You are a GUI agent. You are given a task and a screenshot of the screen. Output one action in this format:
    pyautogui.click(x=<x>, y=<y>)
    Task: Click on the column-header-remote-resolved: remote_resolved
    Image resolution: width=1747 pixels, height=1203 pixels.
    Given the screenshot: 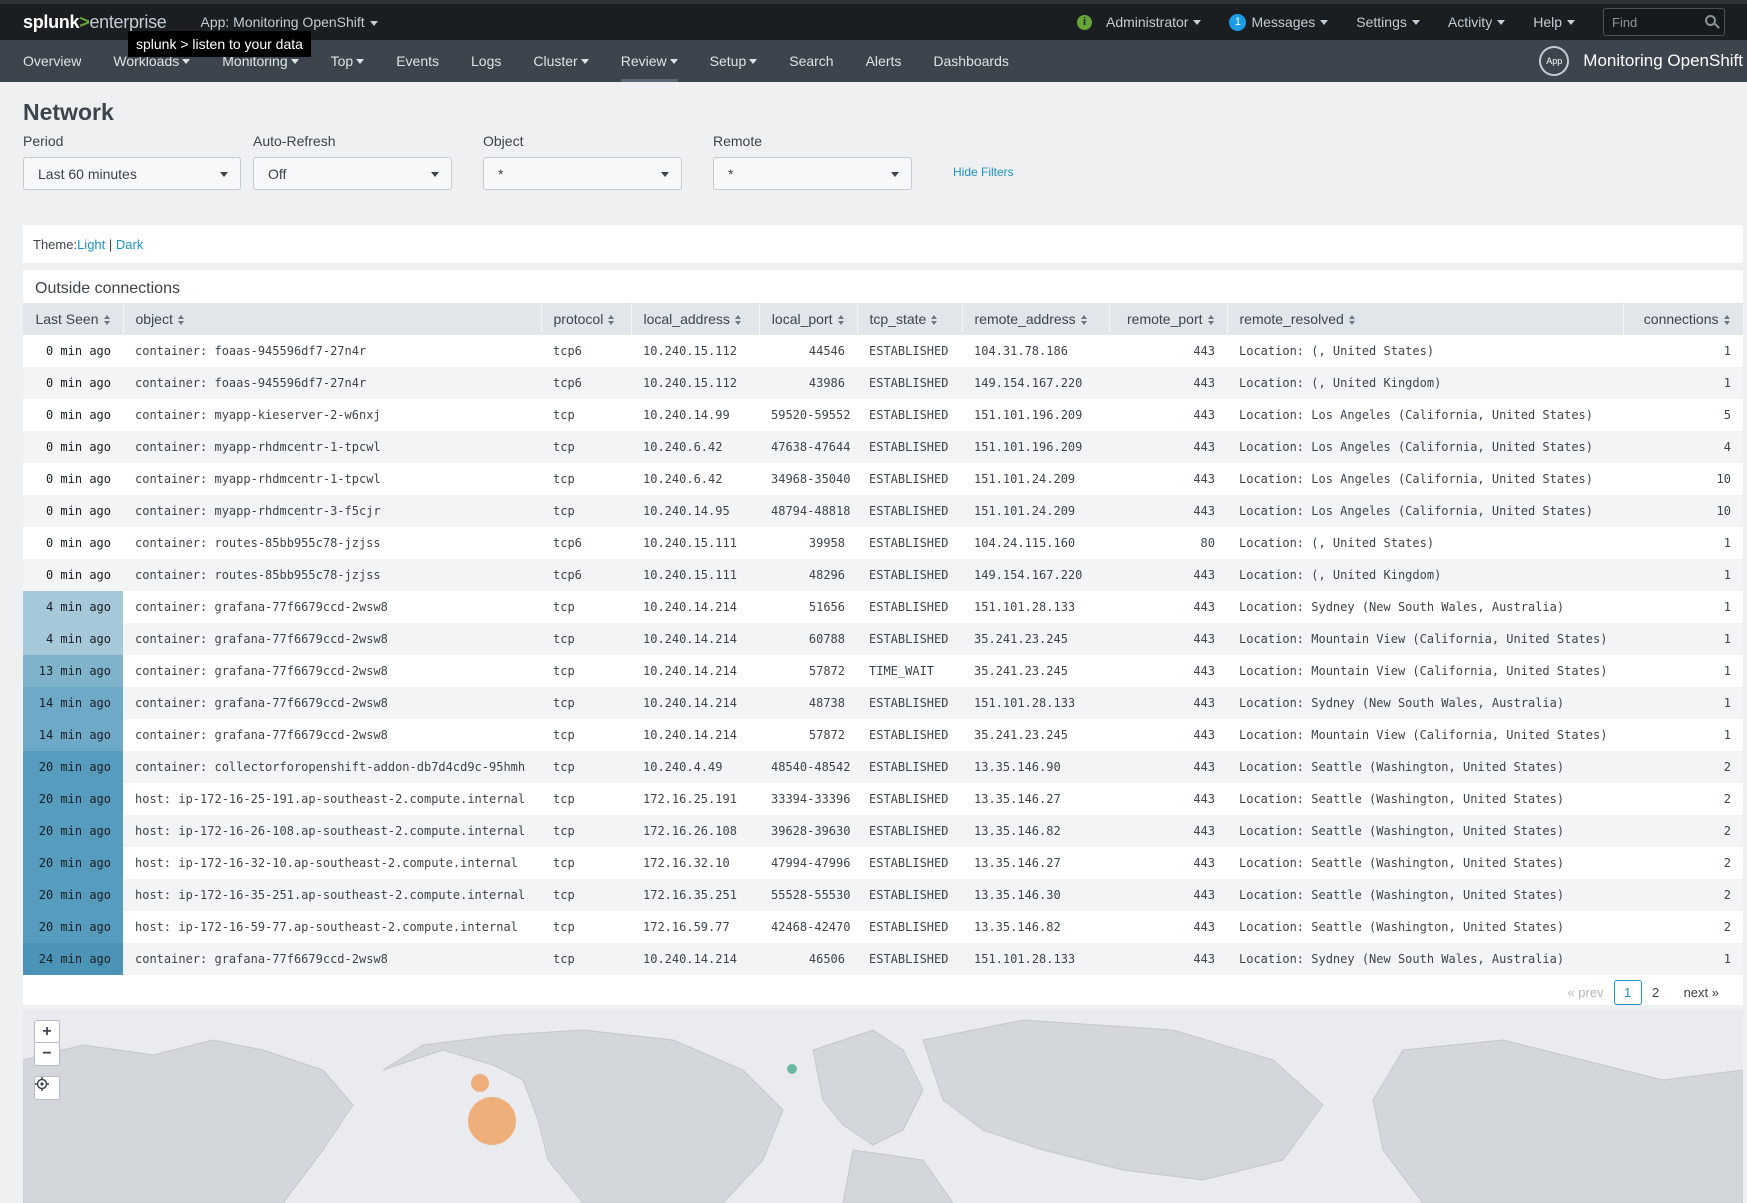 What is the action you would take?
    pyautogui.click(x=1425, y=319)
    